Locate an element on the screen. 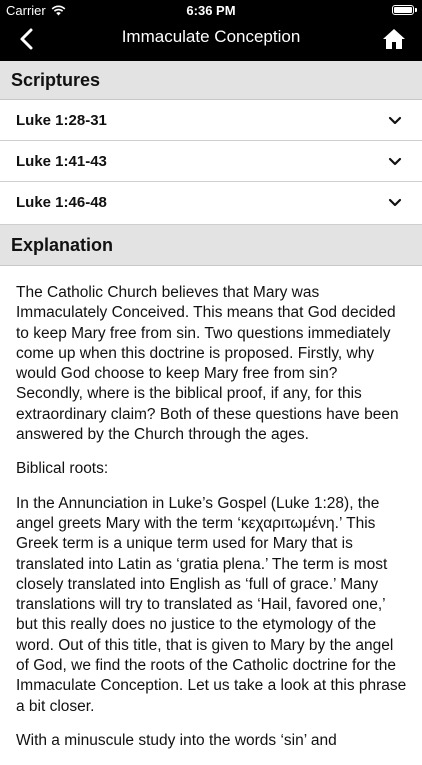 The height and width of the screenshot is (765, 422). nav-bar: Immaculate Conception is located at coordinates (211, 41).